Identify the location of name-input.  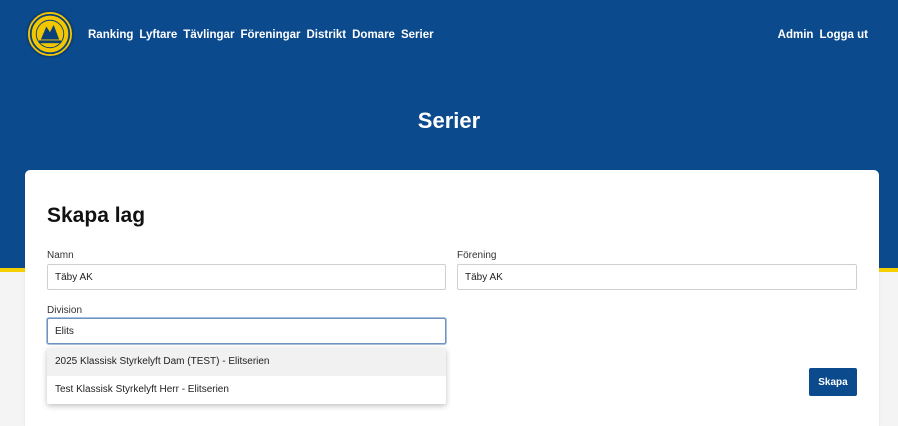
(246, 277).